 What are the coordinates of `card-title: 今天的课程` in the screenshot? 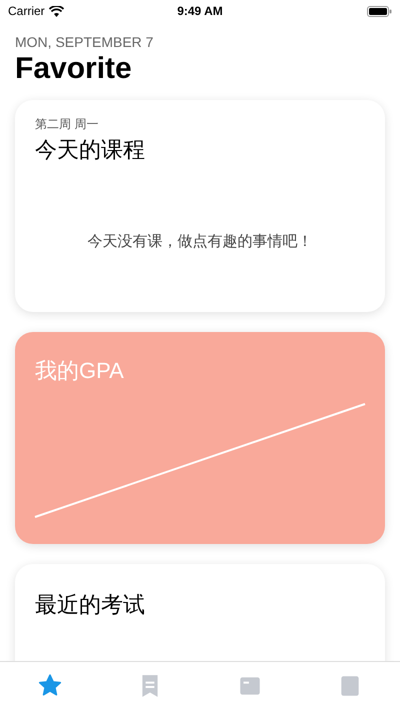 It's located at (90, 150).